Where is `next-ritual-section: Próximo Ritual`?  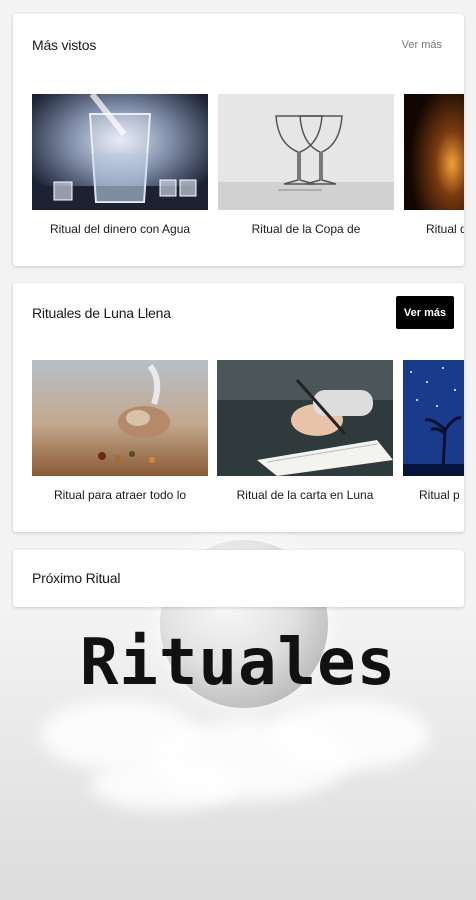
next-ritual-section: Próximo Ritual is located at coordinates (238, 578).